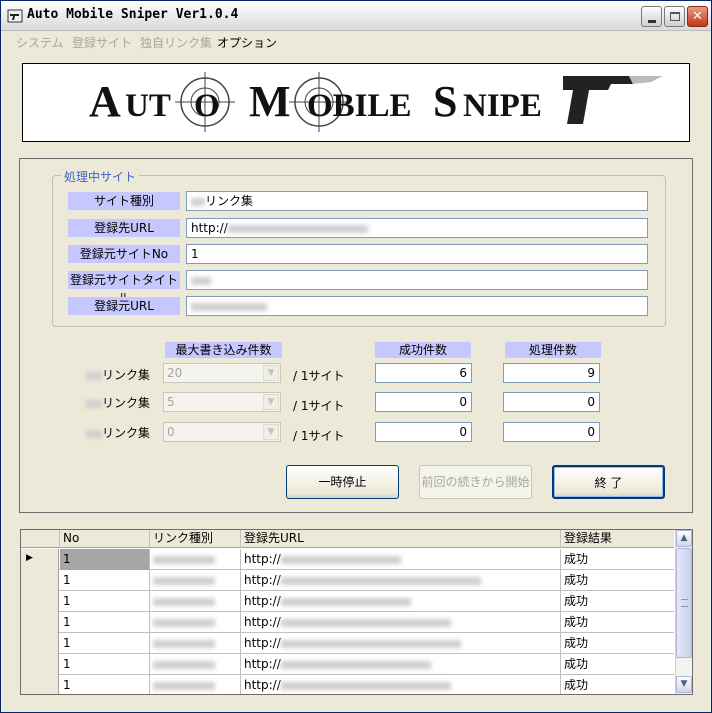  What do you see at coordinates (551, 373) in the screenshot?
I see `processed-count-1: 9` at bounding box center [551, 373].